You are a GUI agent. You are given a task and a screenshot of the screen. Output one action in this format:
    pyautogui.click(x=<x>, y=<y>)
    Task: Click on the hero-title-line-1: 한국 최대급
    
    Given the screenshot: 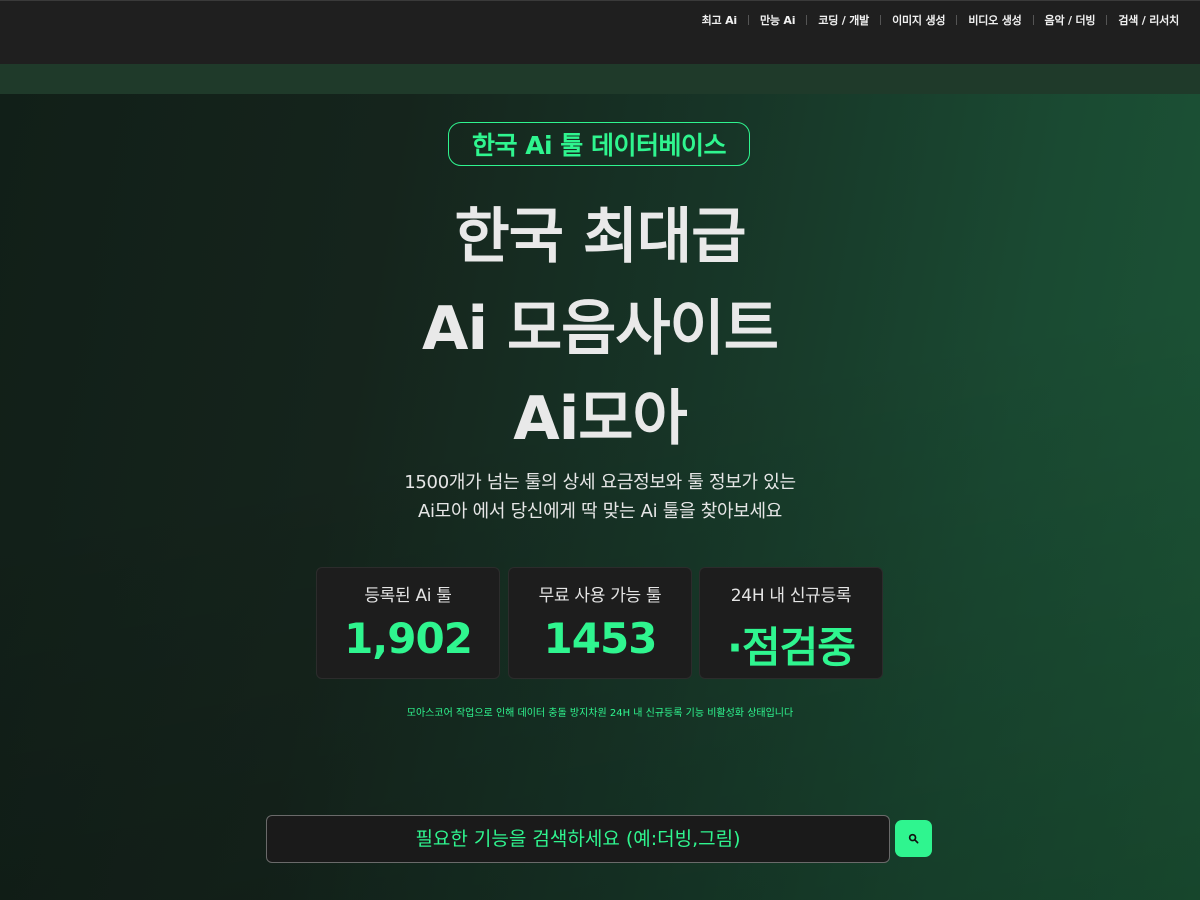 What is the action you would take?
    pyautogui.click(x=600, y=237)
    